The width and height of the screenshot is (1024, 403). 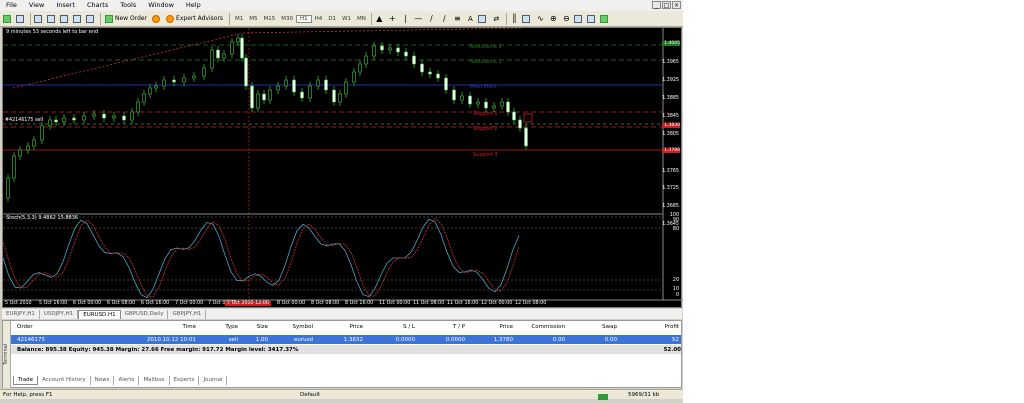 I want to click on menu-insert: Insert, so click(x=65, y=5).